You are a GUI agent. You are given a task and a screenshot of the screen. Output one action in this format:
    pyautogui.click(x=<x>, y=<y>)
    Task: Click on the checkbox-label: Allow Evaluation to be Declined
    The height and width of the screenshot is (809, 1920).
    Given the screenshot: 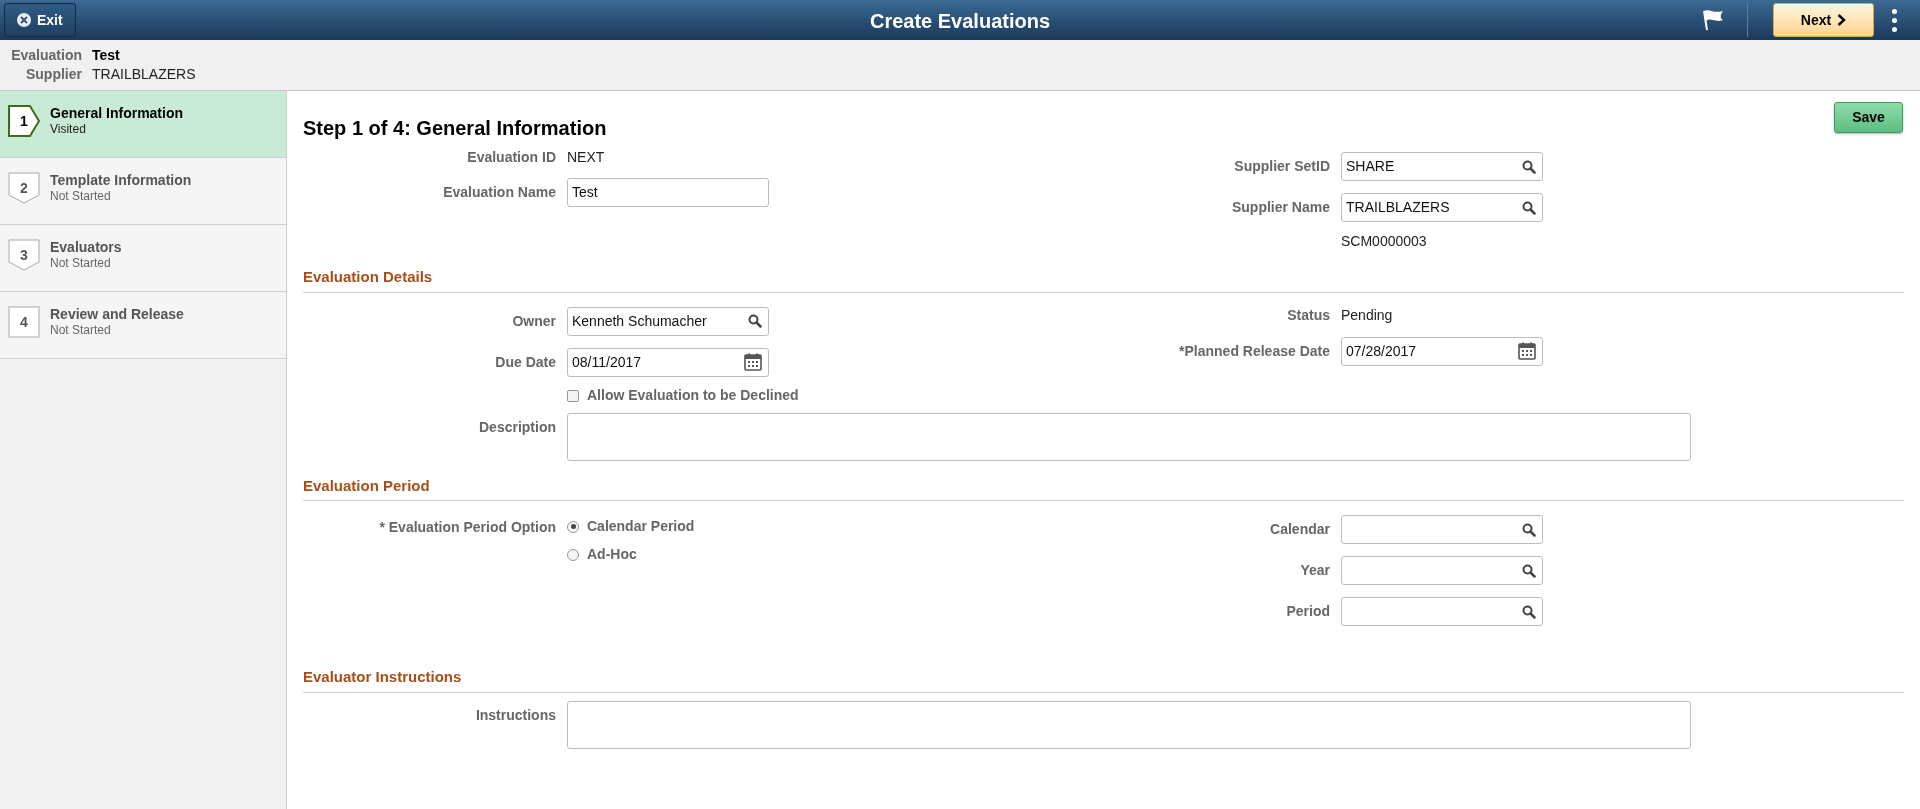 What is the action you would take?
    pyautogui.click(x=693, y=395)
    